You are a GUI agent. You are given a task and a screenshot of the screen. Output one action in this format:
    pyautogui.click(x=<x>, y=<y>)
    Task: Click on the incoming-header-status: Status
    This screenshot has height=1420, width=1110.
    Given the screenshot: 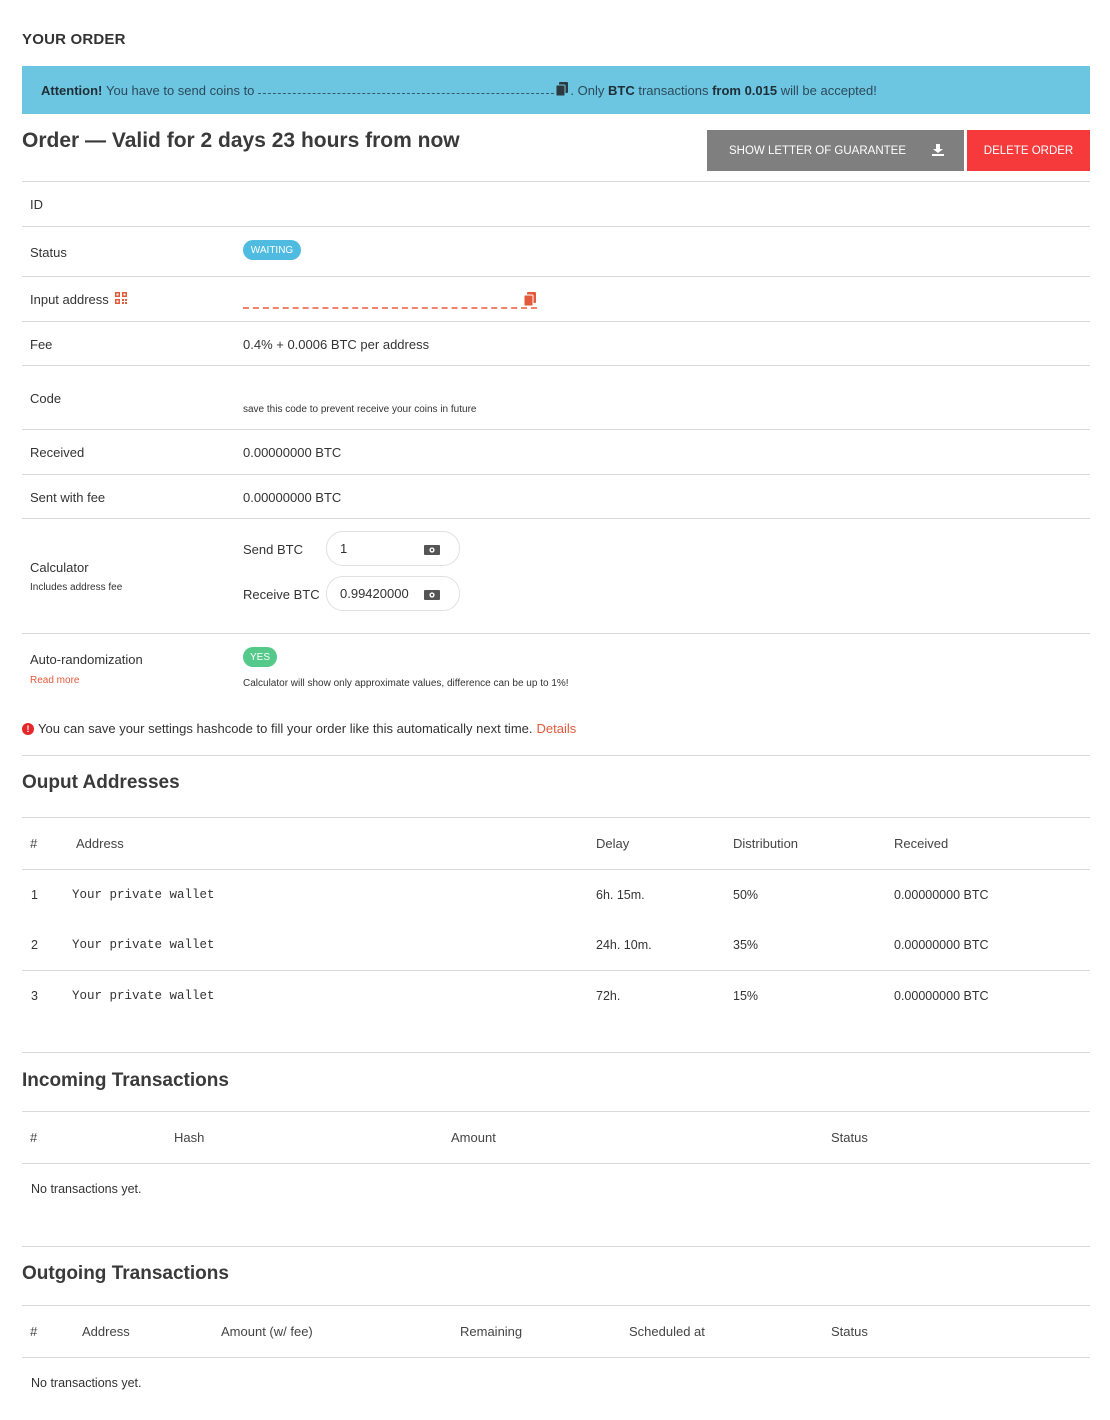 What is the action you would take?
    pyautogui.click(x=849, y=1137)
    